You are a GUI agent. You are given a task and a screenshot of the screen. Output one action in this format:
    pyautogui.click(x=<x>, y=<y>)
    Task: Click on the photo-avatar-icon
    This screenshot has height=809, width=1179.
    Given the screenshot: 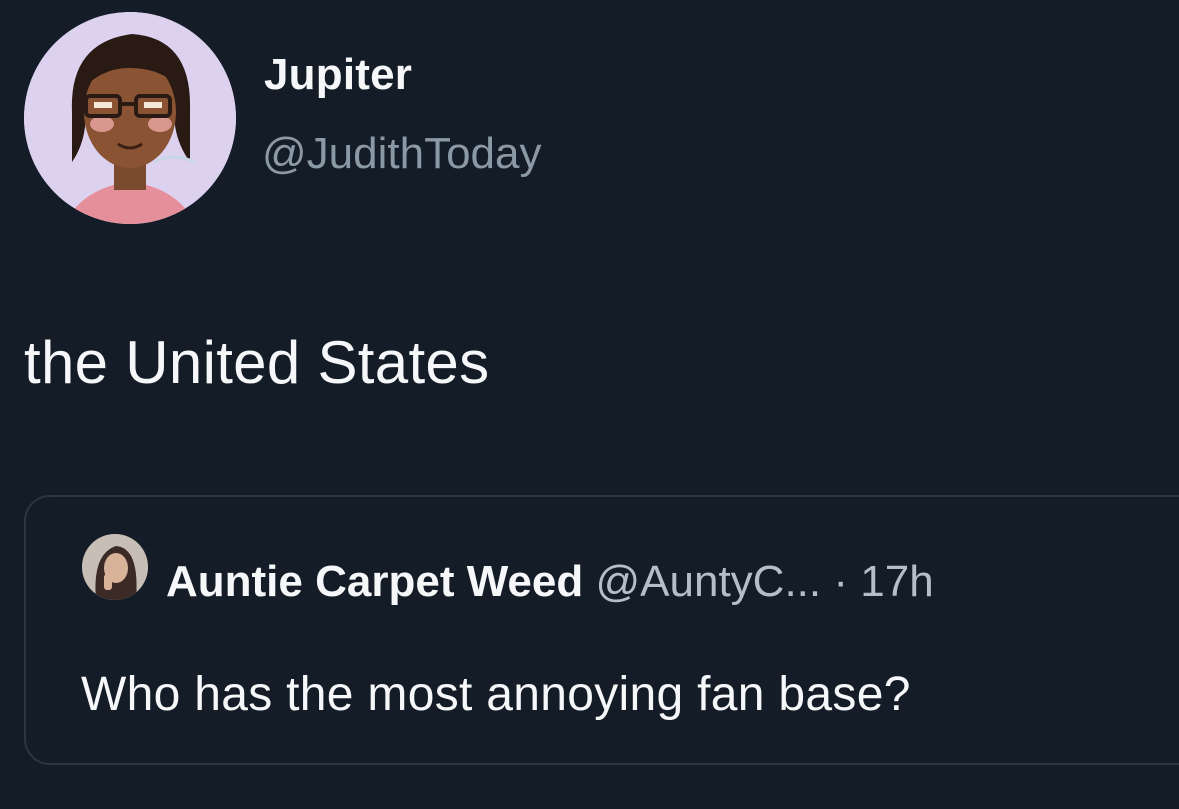 What is the action you would take?
    pyautogui.click(x=115, y=567)
    